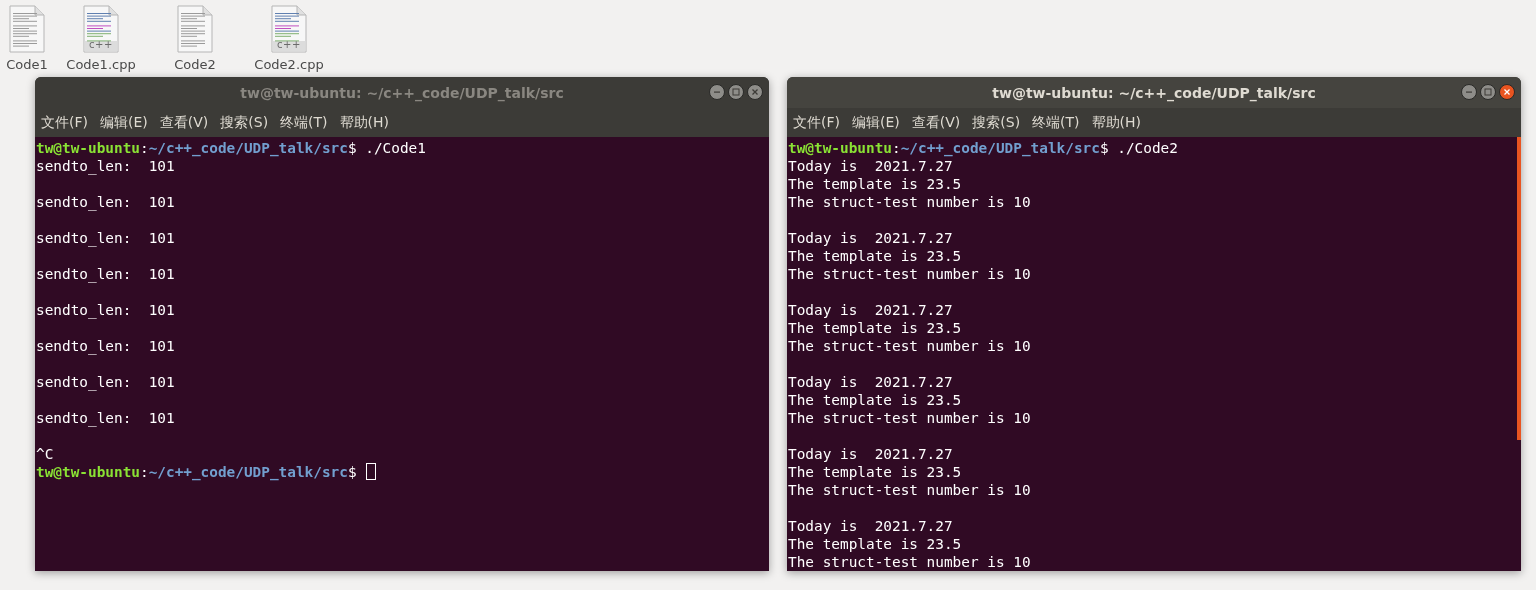  I want to click on file-name: Code1, so click(27, 64).